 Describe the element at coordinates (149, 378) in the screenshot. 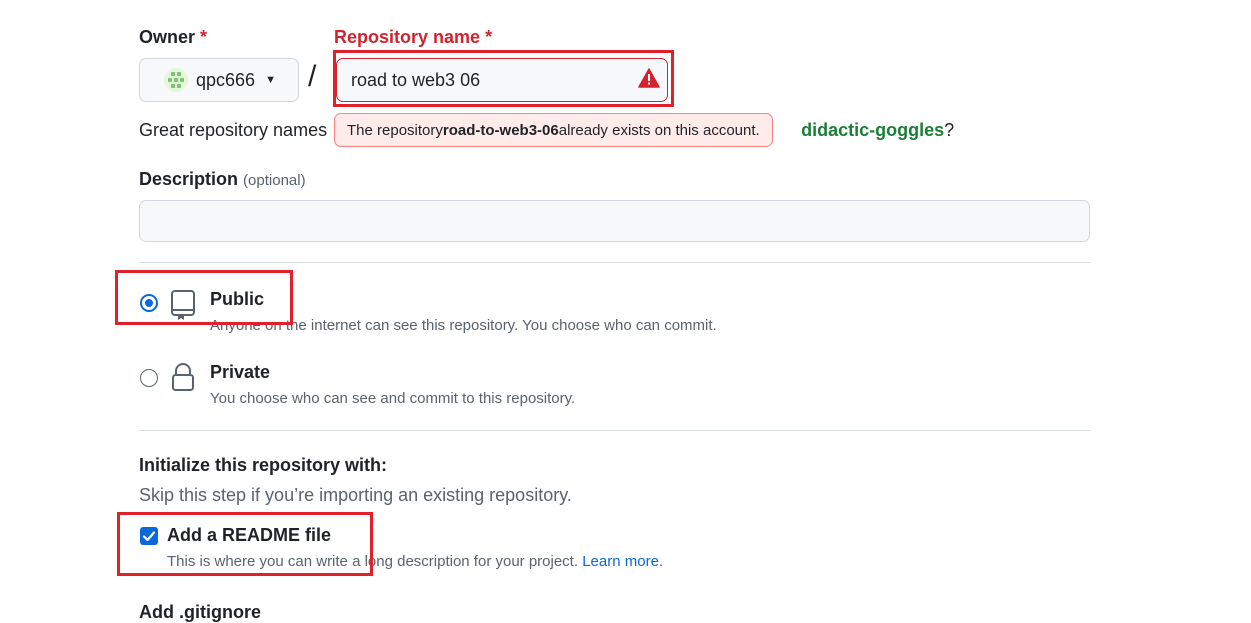

I see `private-radio` at that location.